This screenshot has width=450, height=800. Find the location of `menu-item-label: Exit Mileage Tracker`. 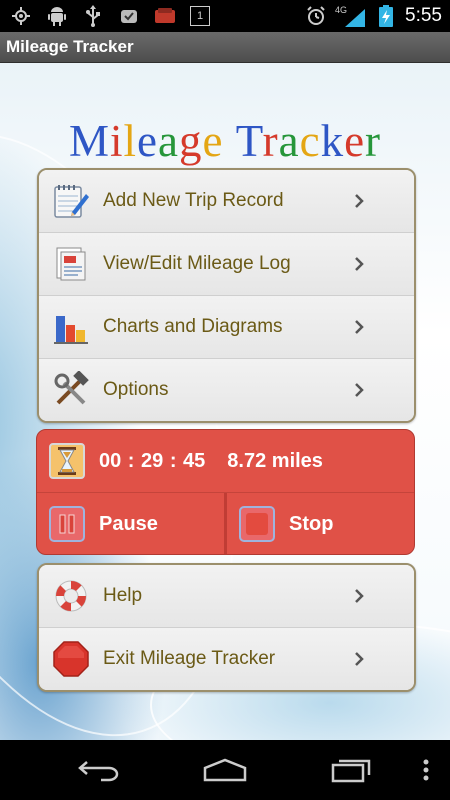

menu-item-label: Exit Mileage Tracker is located at coordinates (189, 658).